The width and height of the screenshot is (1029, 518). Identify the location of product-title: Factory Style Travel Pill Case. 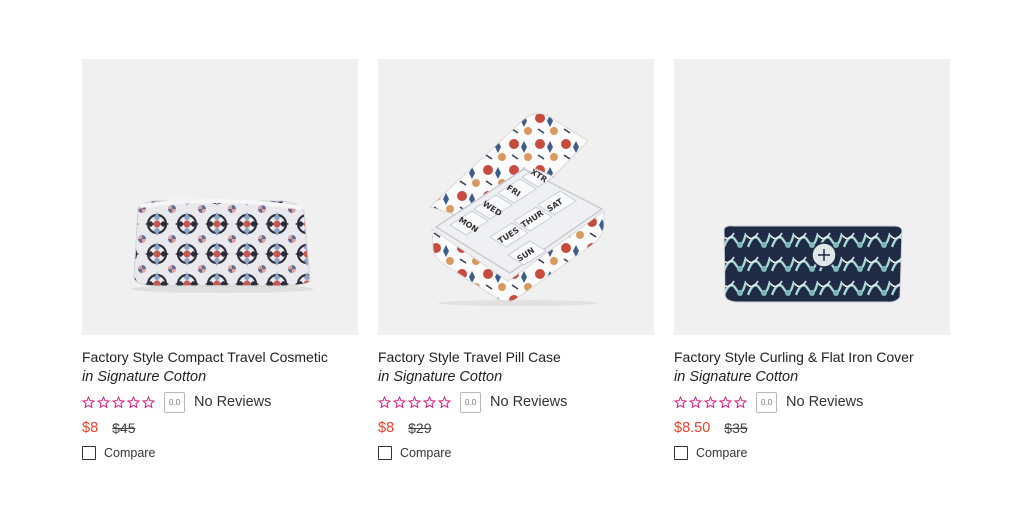
(516, 357).